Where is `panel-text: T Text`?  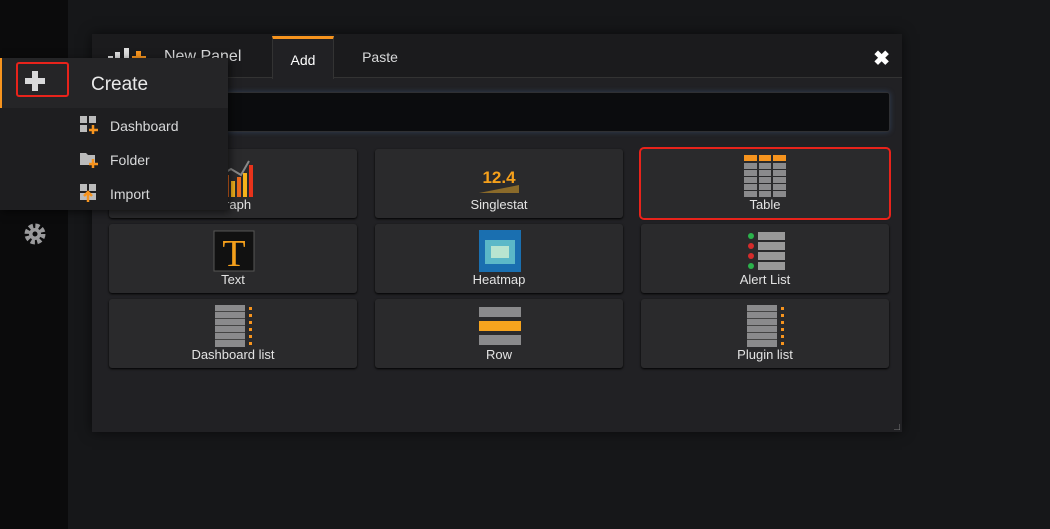
panel-text: T Text is located at coordinates (233, 258).